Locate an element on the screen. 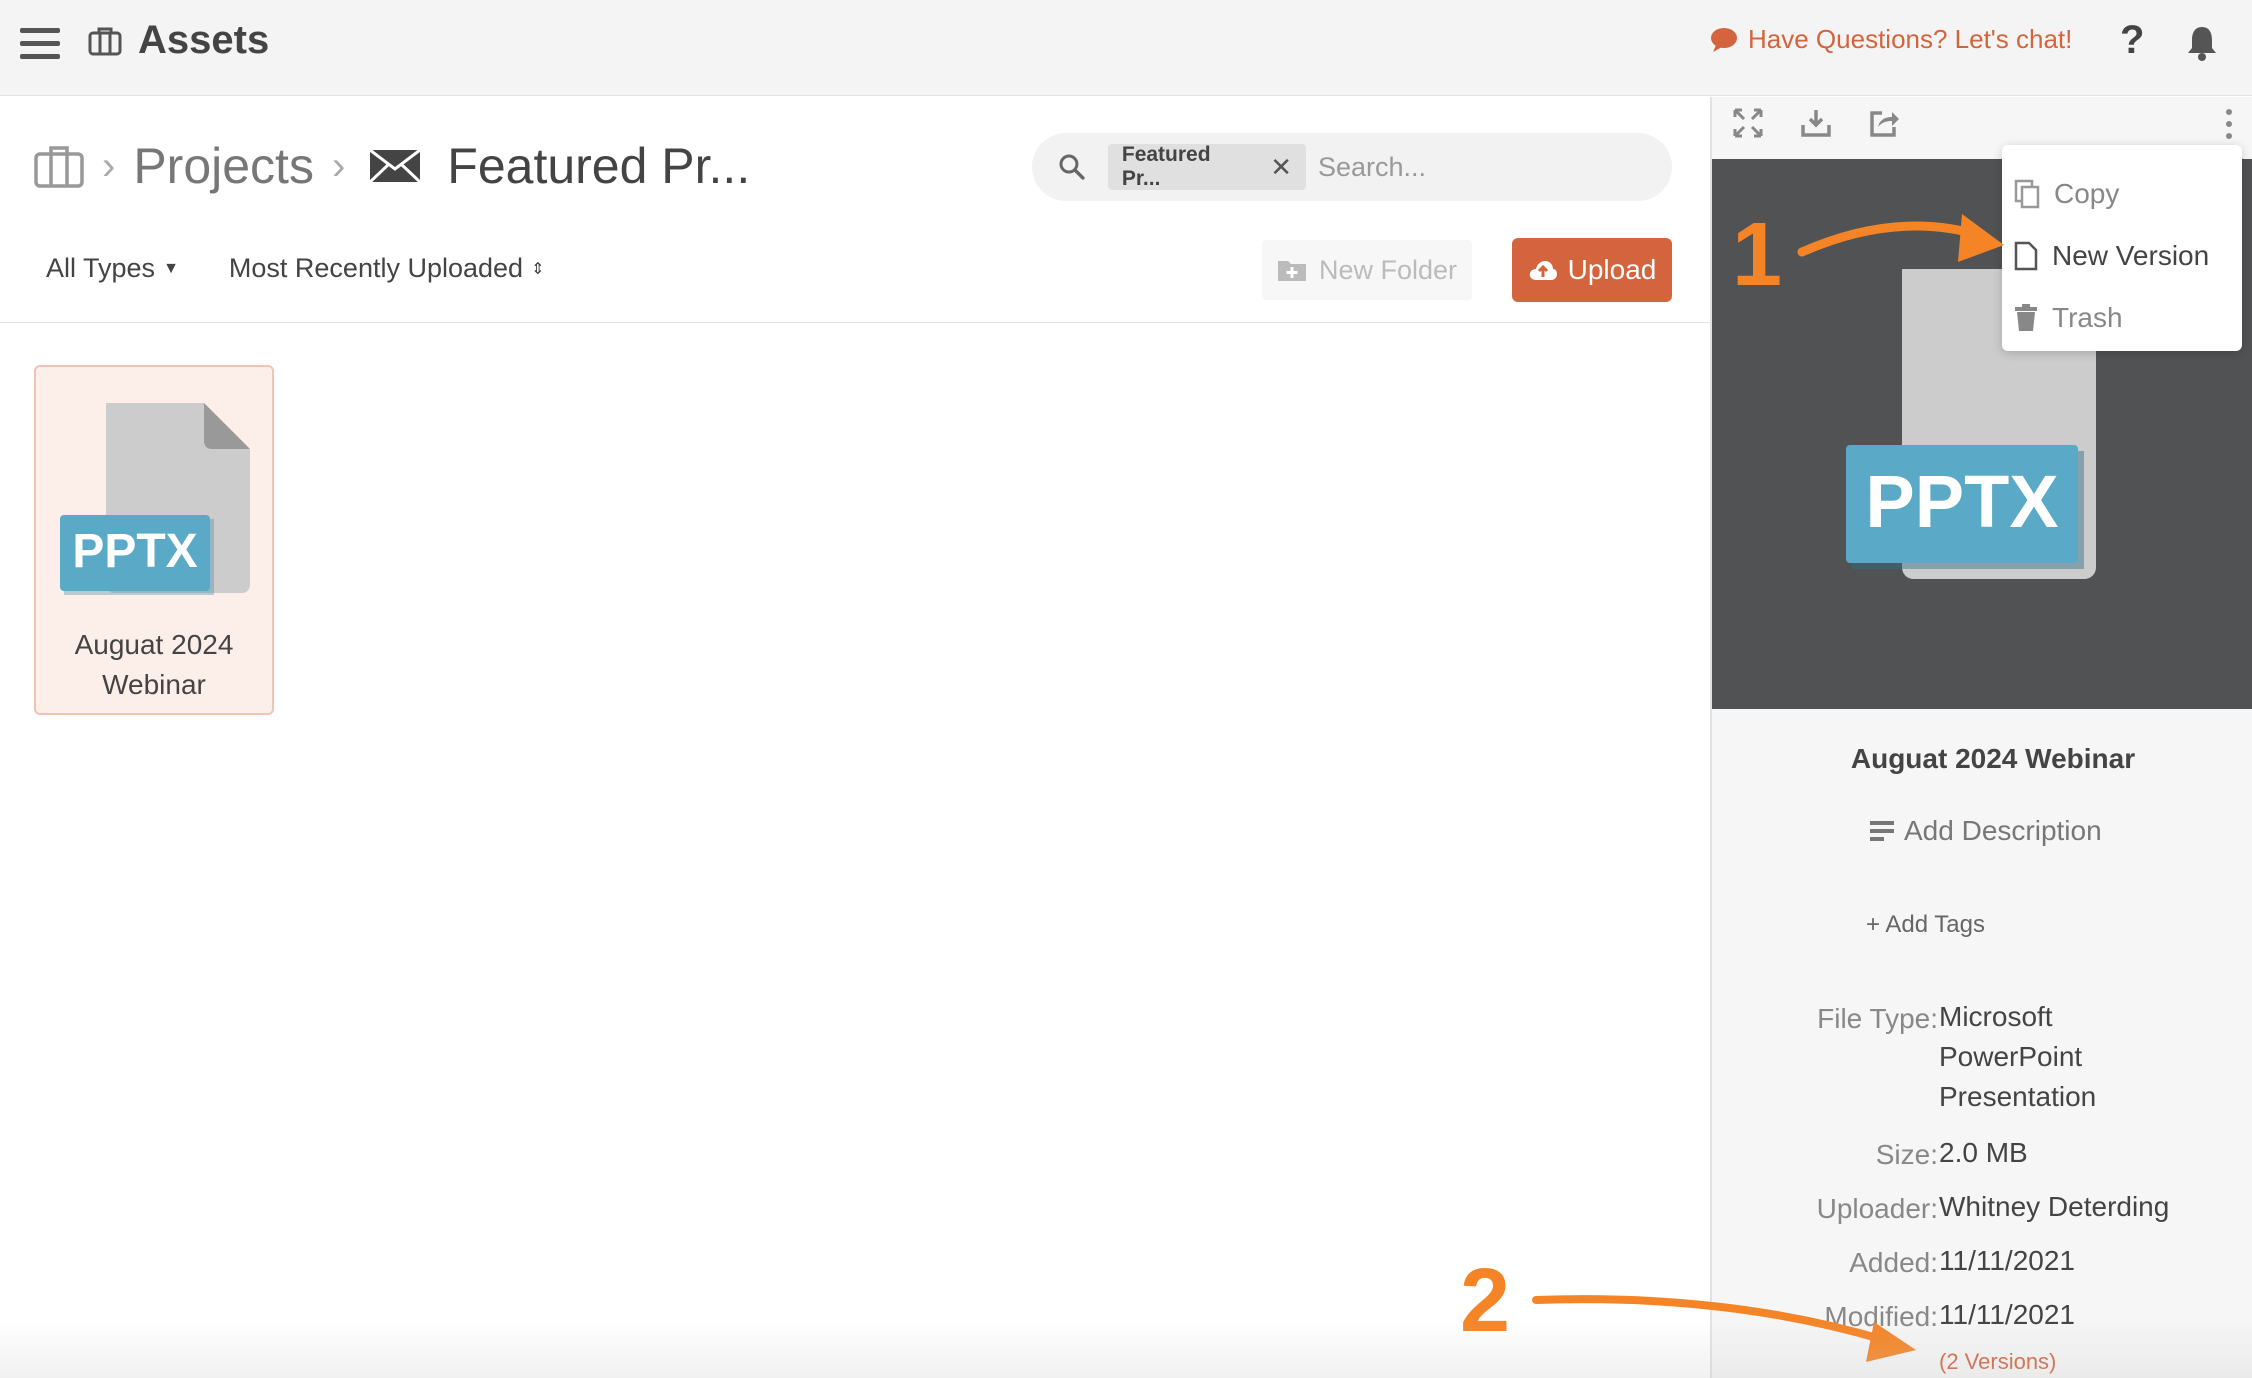  meta-value: 2.0 MB is located at coordinates (1983, 1152).